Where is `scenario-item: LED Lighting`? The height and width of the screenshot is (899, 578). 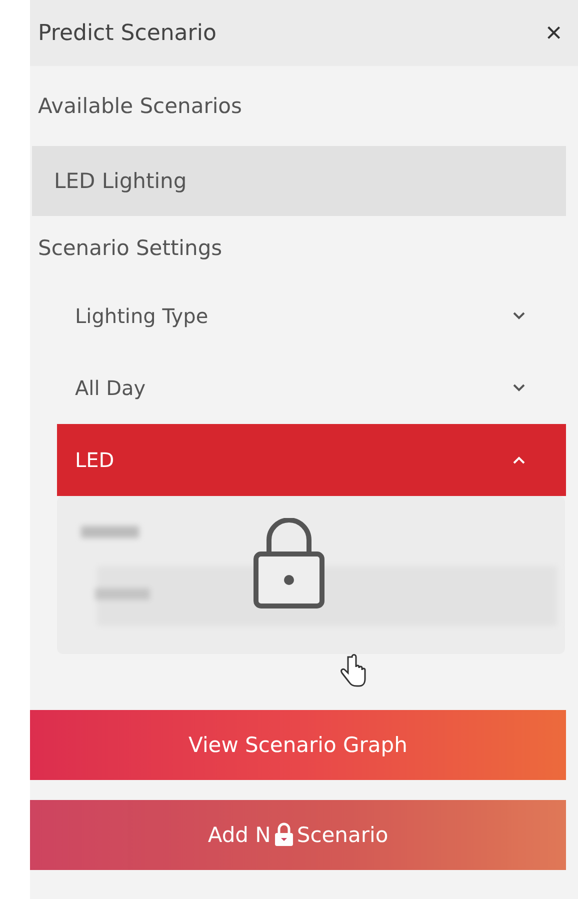
scenario-item: LED Lighting is located at coordinates (299, 181).